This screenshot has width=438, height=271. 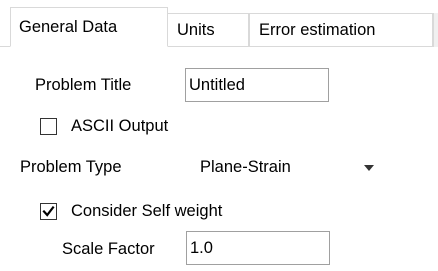 What do you see at coordinates (120, 126) in the screenshot?
I see `ascii-output-label: ASCII Output` at bounding box center [120, 126].